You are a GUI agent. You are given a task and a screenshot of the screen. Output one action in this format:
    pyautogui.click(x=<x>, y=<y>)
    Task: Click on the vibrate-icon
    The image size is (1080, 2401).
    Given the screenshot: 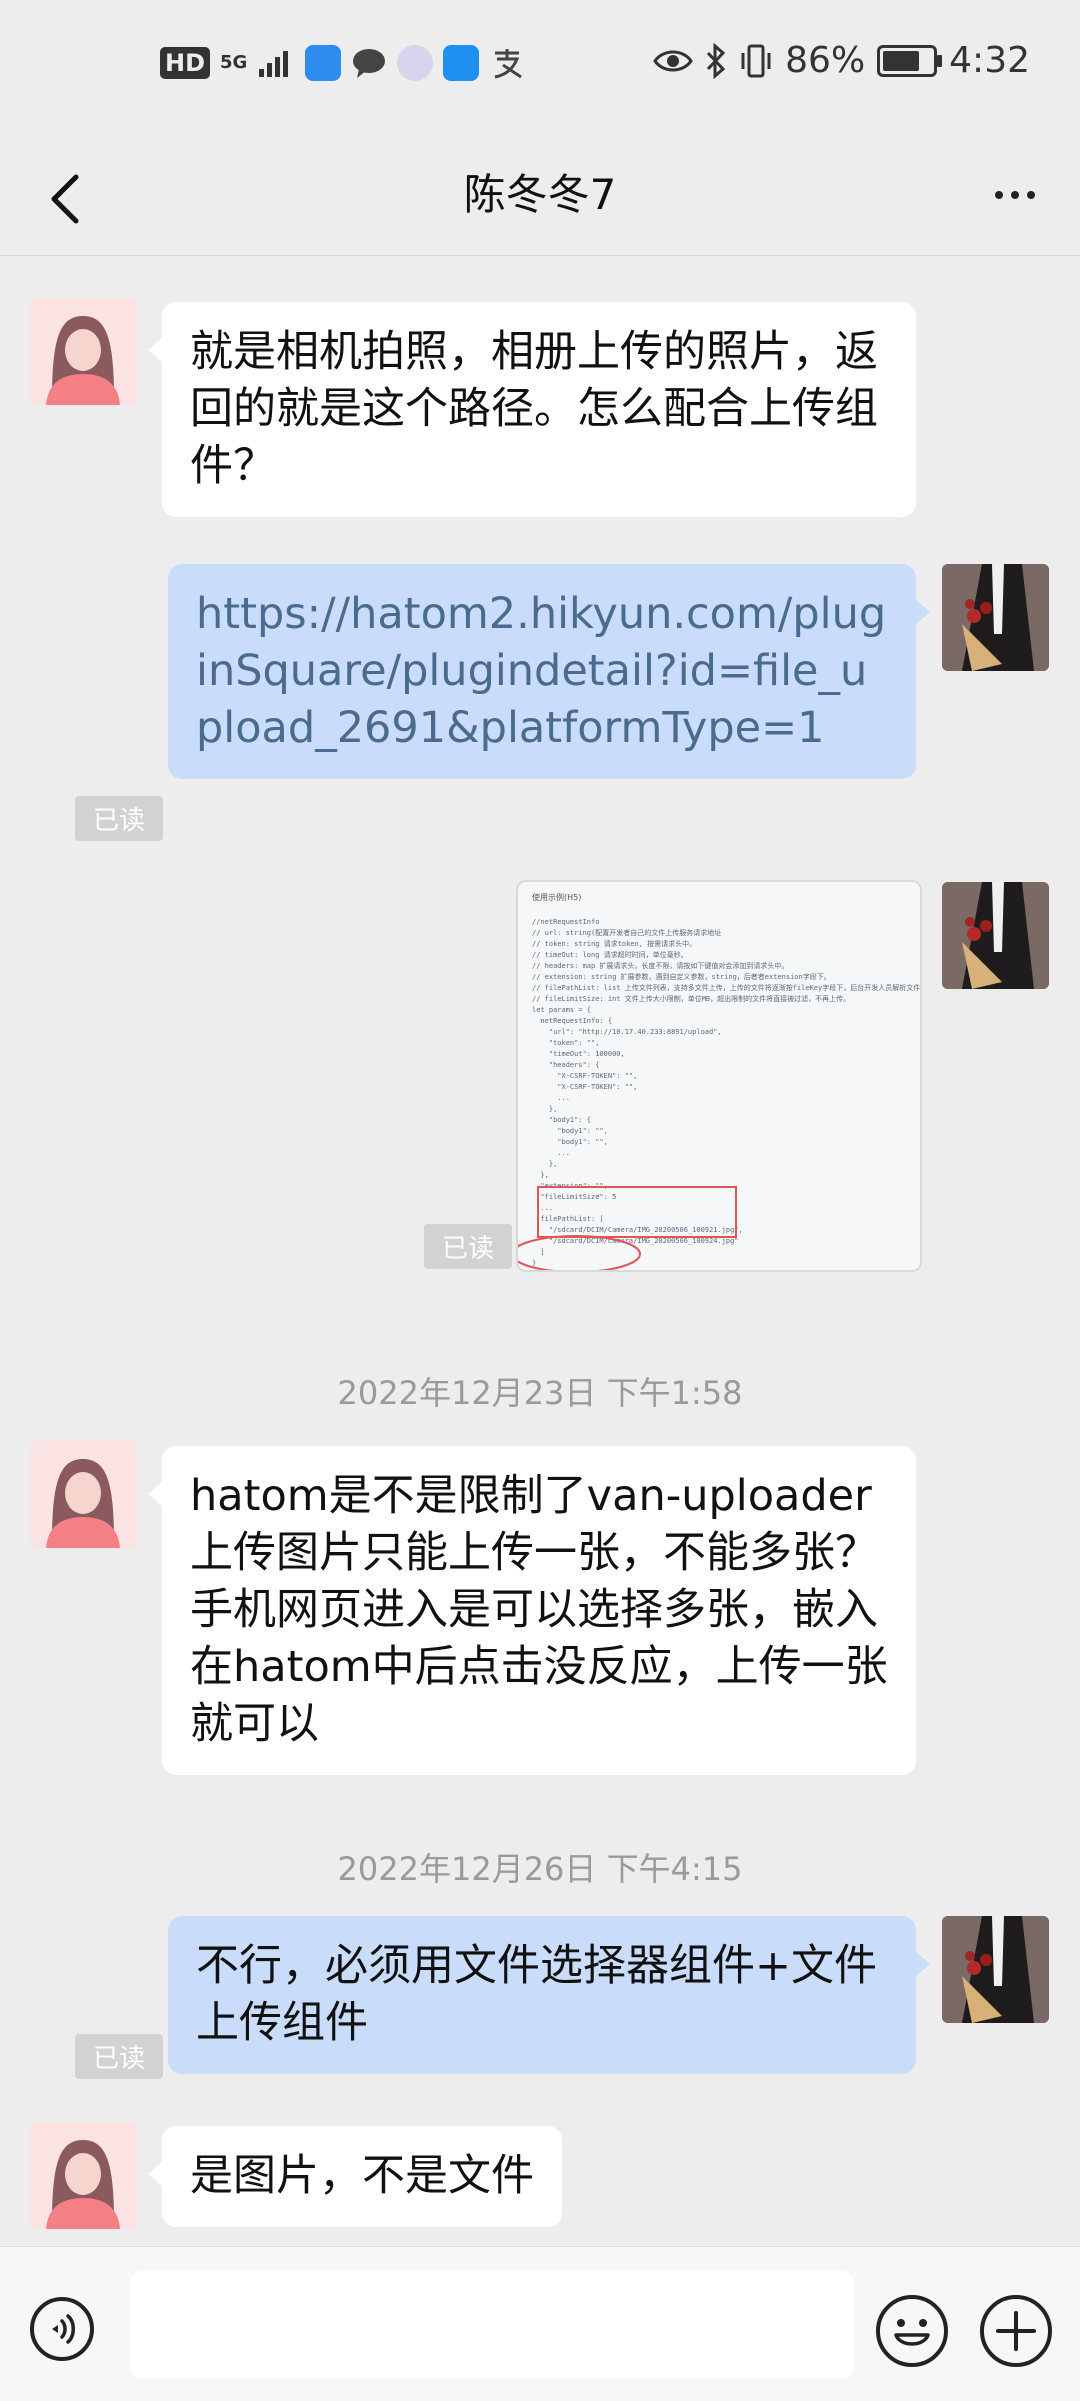 What is the action you would take?
    pyautogui.click(x=756, y=60)
    